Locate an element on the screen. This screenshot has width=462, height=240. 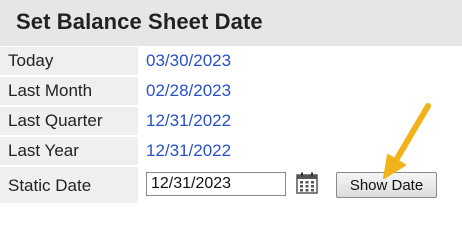
row-label-last-year: Last Year is located at coordinates (43, 150).